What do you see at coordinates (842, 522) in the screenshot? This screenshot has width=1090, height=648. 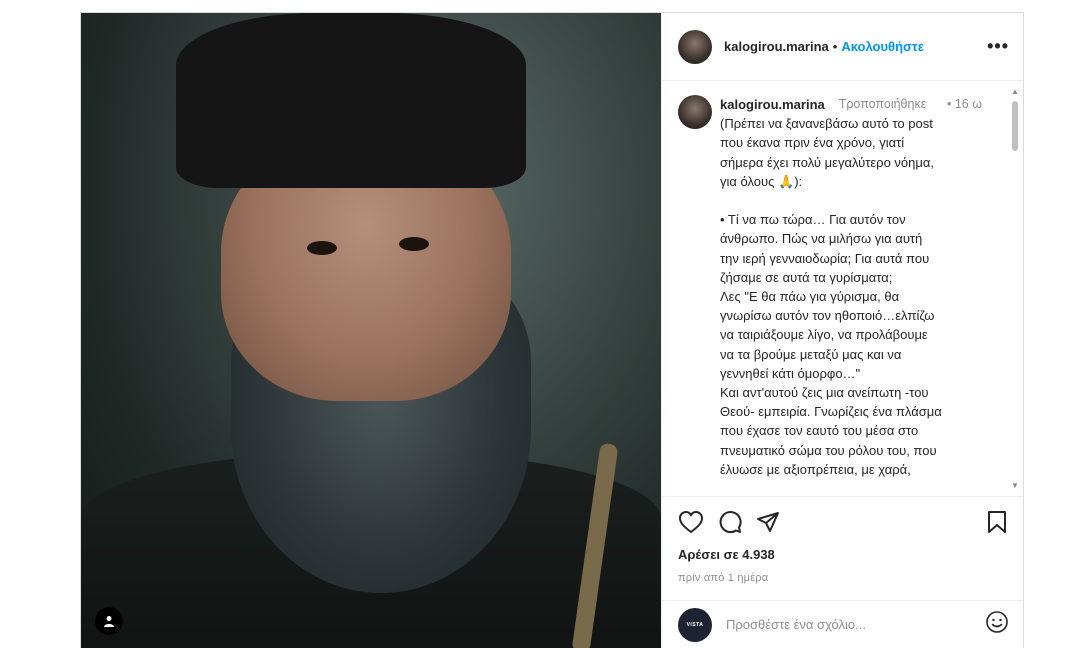 I see `action-icons` at bounding box center [842, 522].